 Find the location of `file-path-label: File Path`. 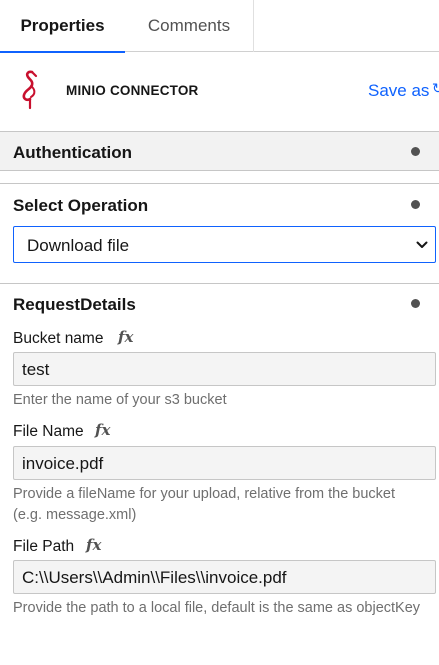

file-path-label: File Path is located at coordinates (44, 546).